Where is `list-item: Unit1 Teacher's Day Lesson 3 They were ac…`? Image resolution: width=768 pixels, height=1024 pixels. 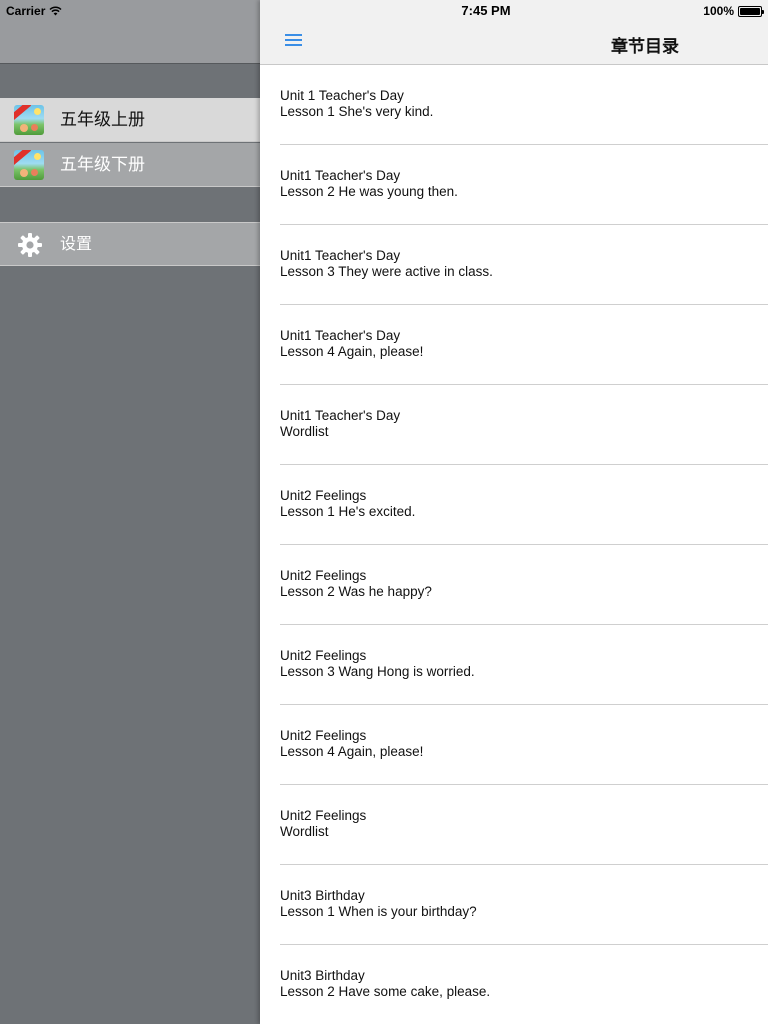
list-item: Unit1 Teacher's Day Lesson 3 They were ac… is located at coordinates (514, 265).